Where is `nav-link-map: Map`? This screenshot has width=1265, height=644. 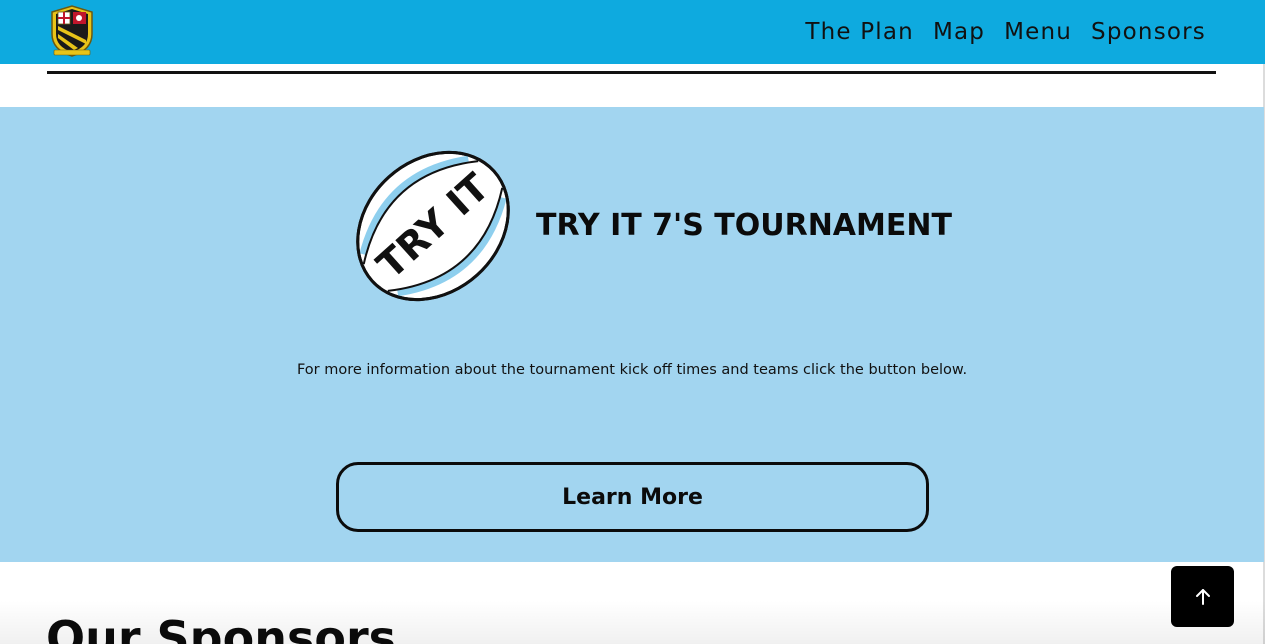
nav-link-map: Map is located at coordinates (959, 32).